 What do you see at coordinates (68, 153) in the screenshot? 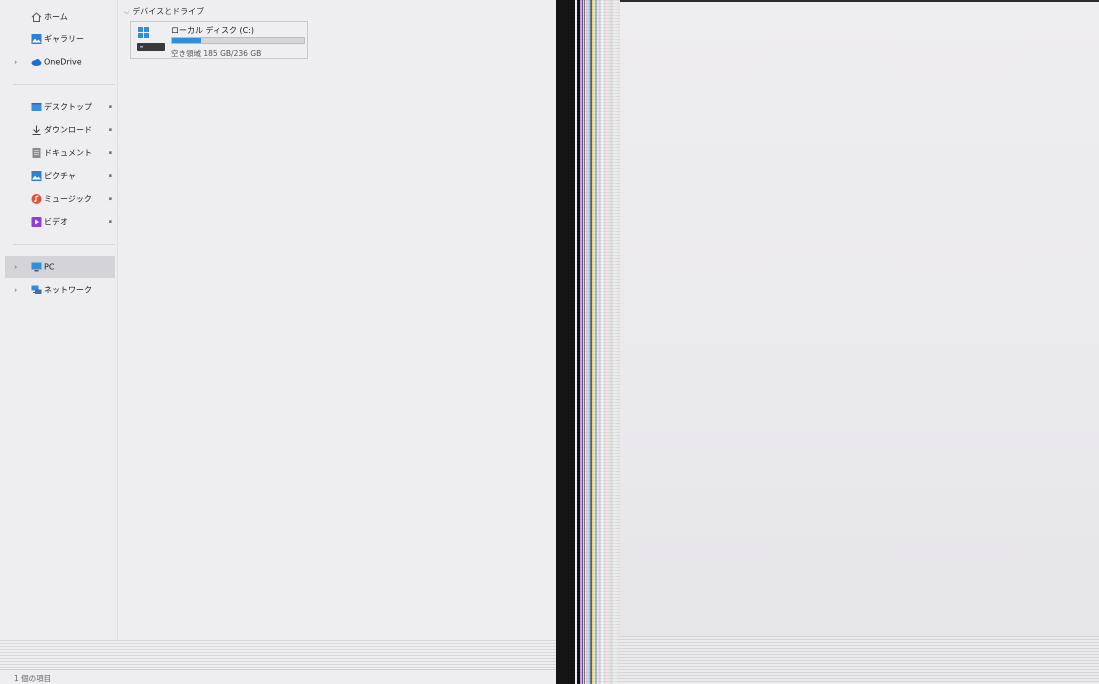
I see `nav-item-label: ドキュメント` at bounding box center [68, 153].